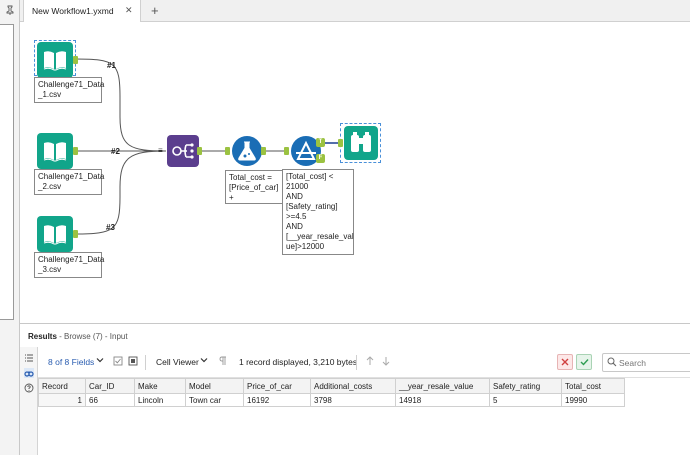  What do you see at coordinates (214, 386) in the screenshot?
I see `column-header-model: Model` at bounding box center [214, 386].